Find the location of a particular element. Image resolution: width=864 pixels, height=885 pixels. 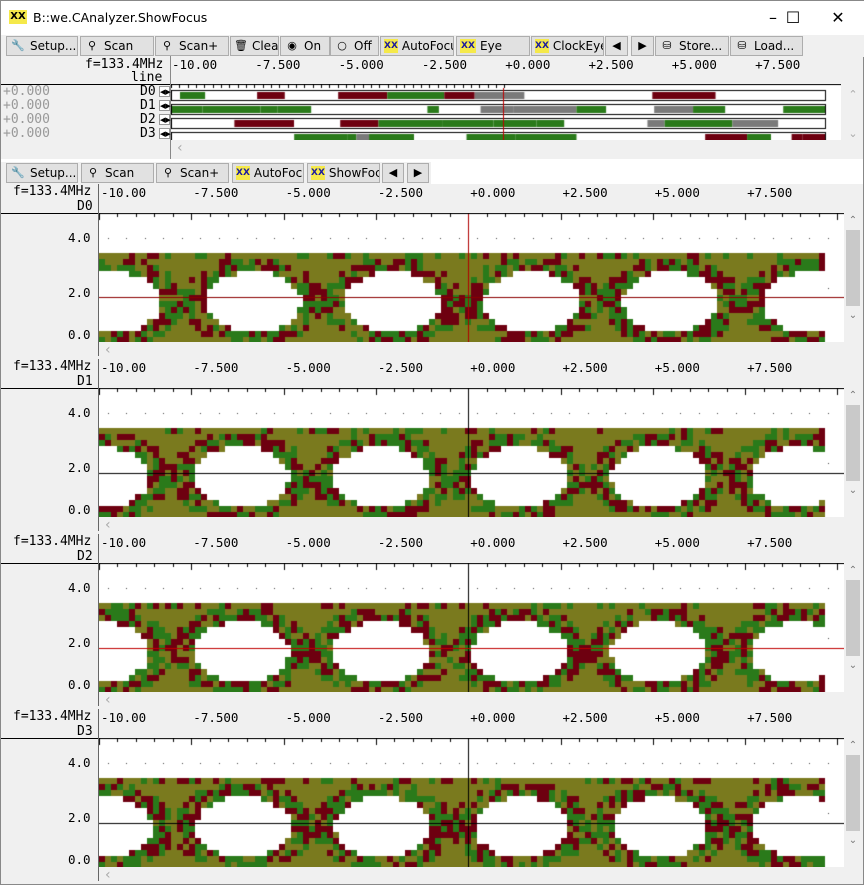

overview-hscrollbar: ‹ is located at coordinates (507, 148).